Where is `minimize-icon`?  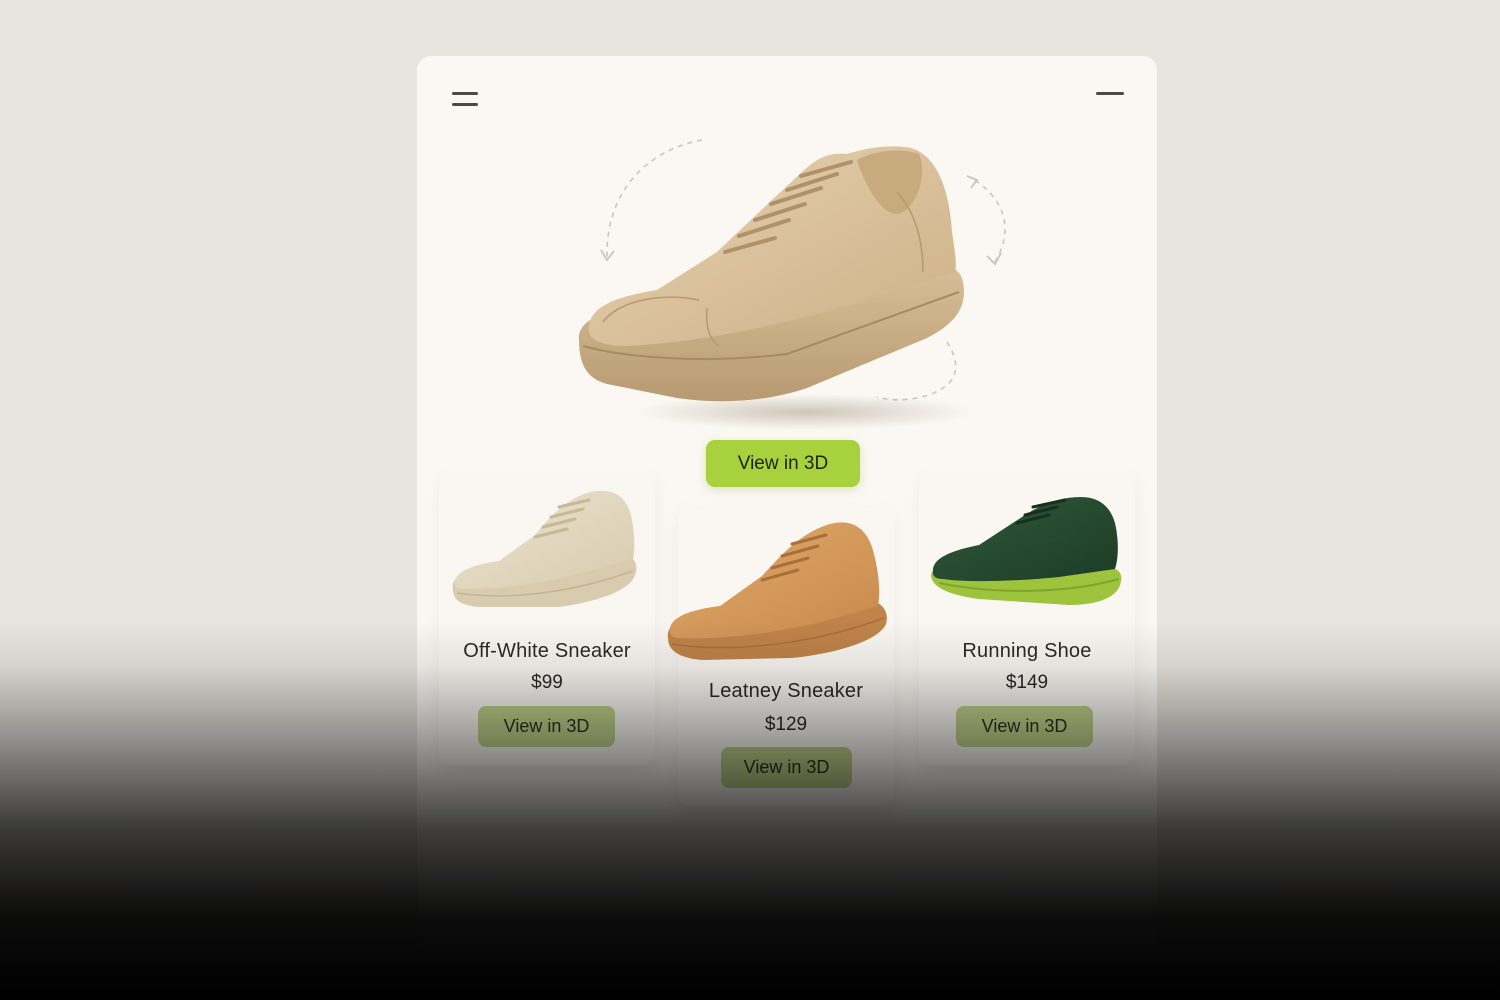 minimize-icon is located at coordinates (1110, 94).